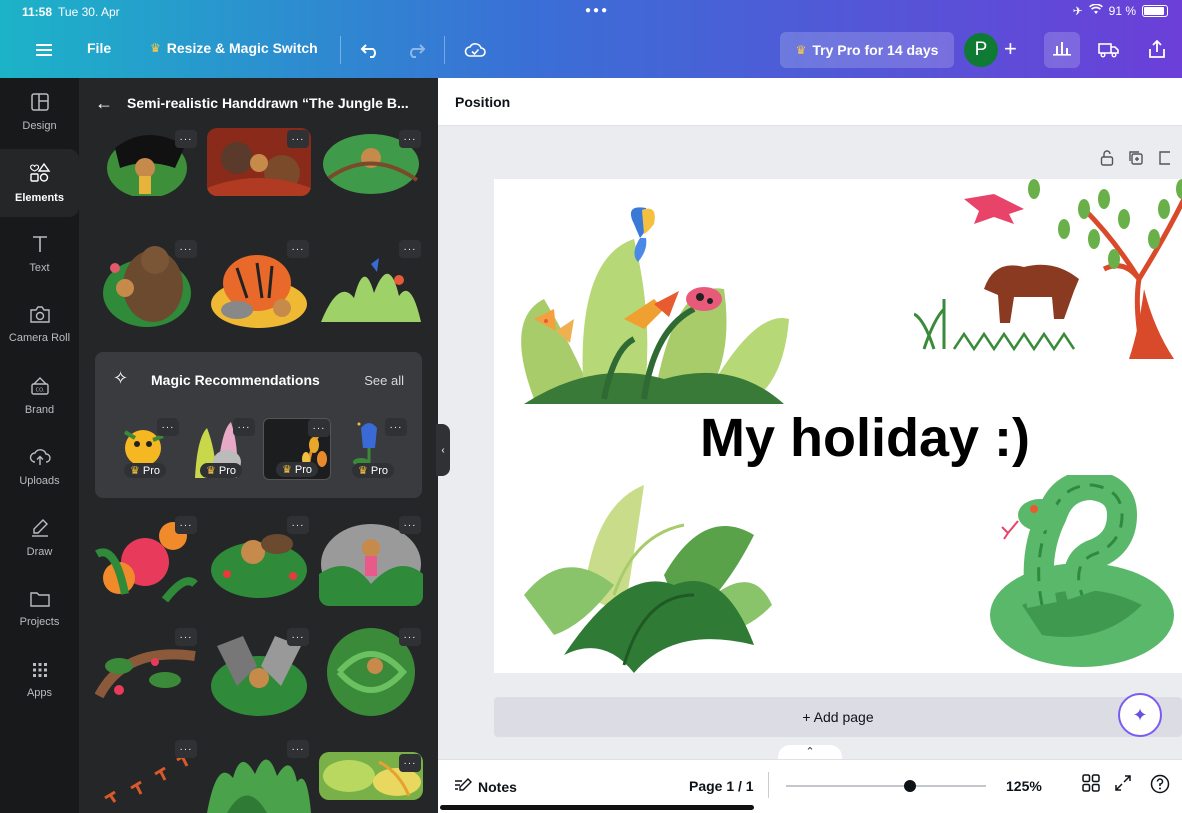 The height and width of the screenshot is (813, 1182). What do you see at coordinates (768, 785) in the screenshot?
I see `bottom-divider` at bounding box center [768, 785].